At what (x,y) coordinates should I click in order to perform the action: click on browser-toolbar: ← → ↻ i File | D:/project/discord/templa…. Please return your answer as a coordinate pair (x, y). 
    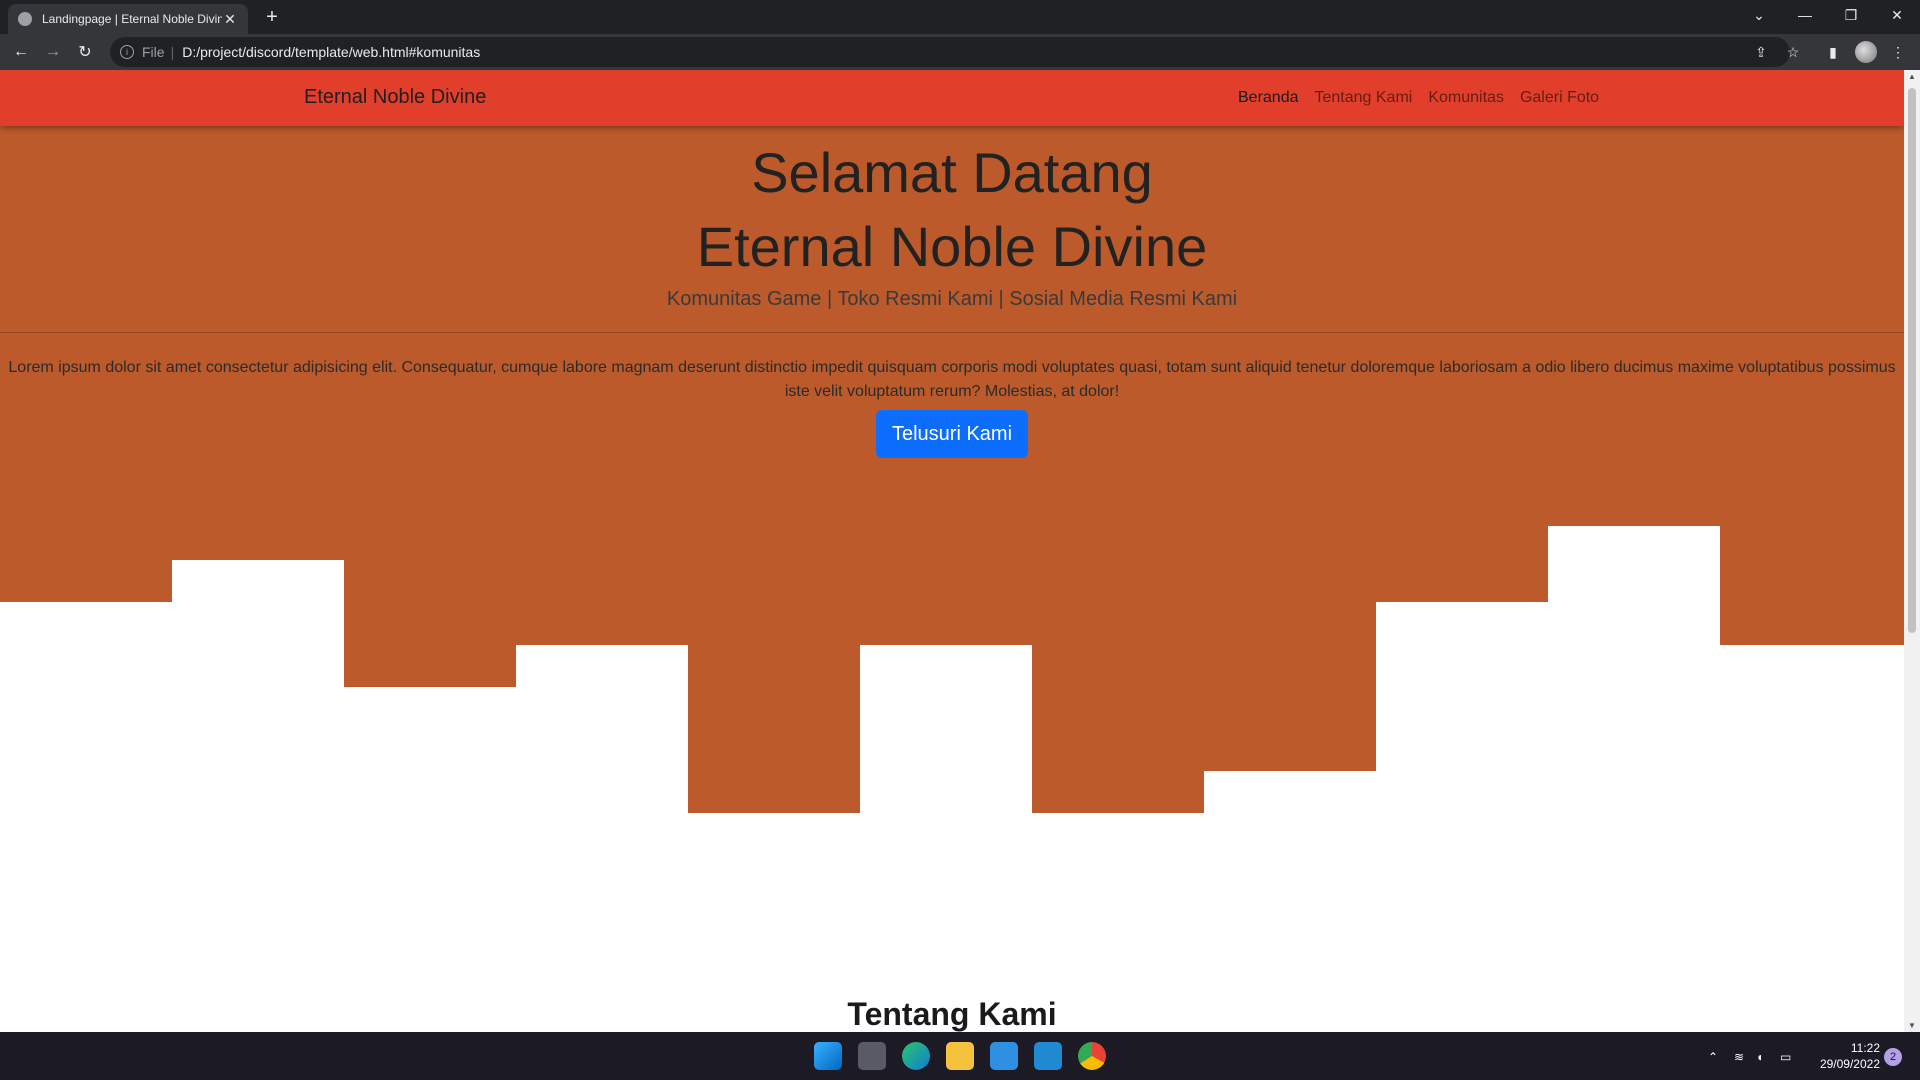
    Looking at the image, I should click on (960, 52).